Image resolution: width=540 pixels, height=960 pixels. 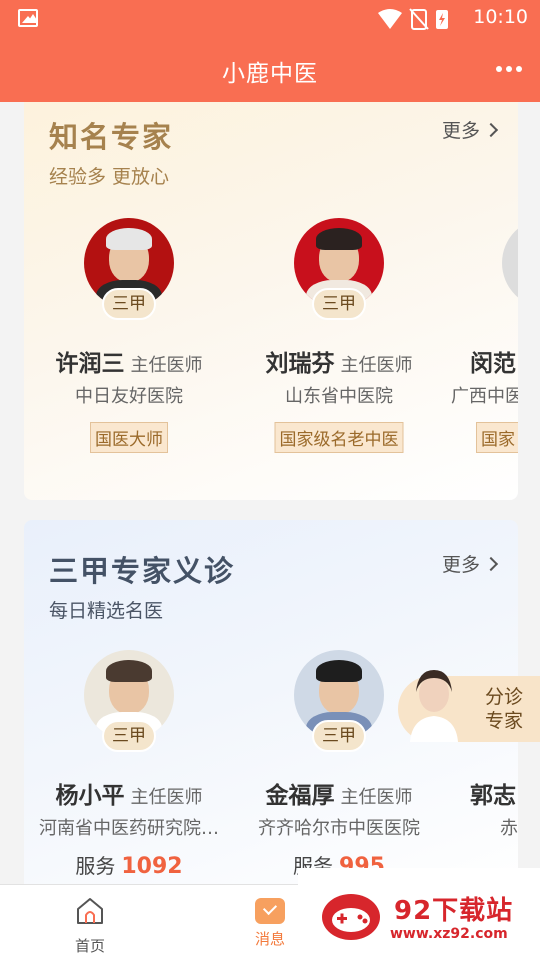 I want to click on doctor-title-tag: 国家级名老中医, so click(x=339, y=437).